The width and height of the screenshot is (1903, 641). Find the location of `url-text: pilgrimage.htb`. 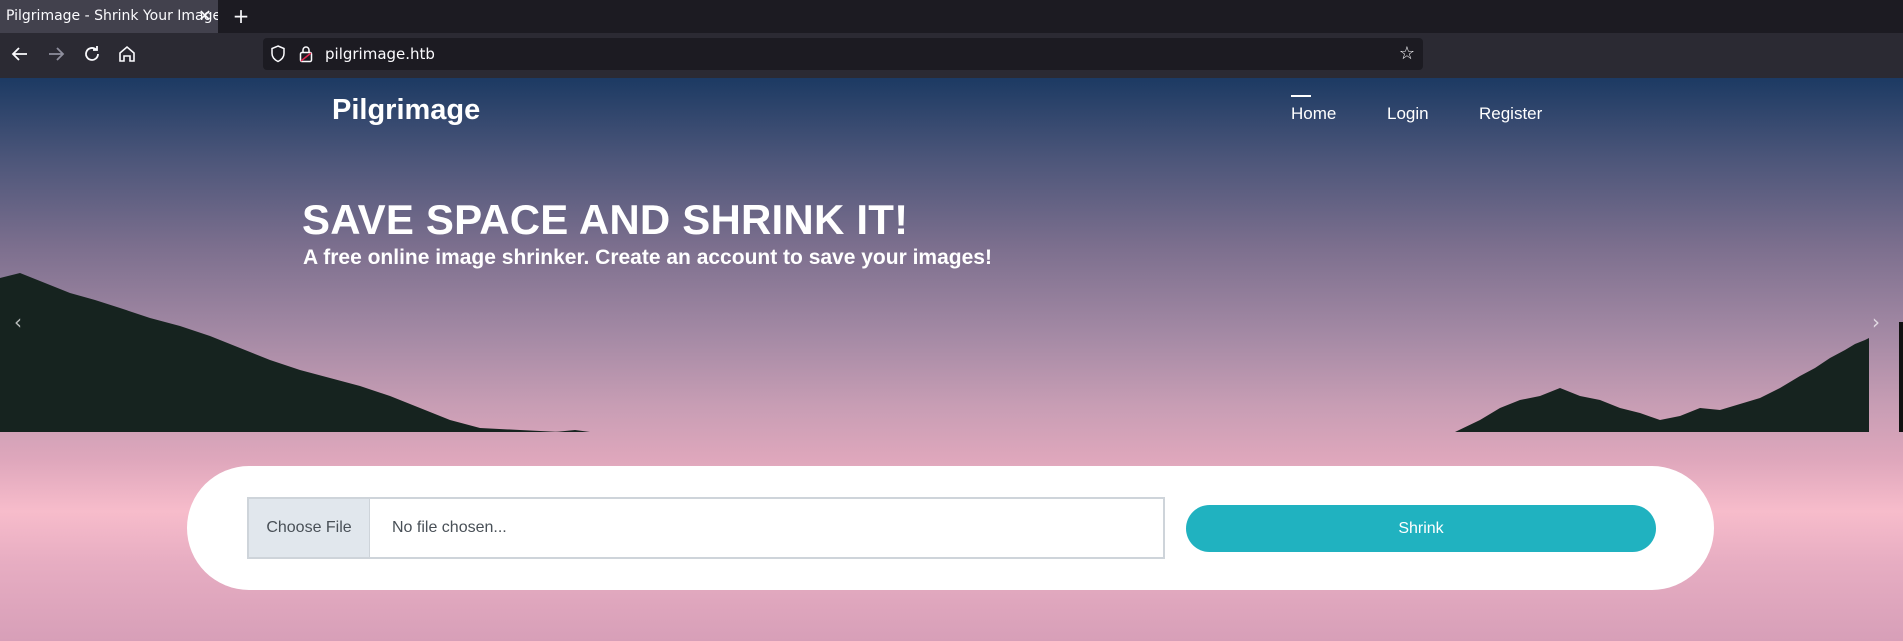

url-text: pilgrimage.htb is located at coordinates (380, 54).